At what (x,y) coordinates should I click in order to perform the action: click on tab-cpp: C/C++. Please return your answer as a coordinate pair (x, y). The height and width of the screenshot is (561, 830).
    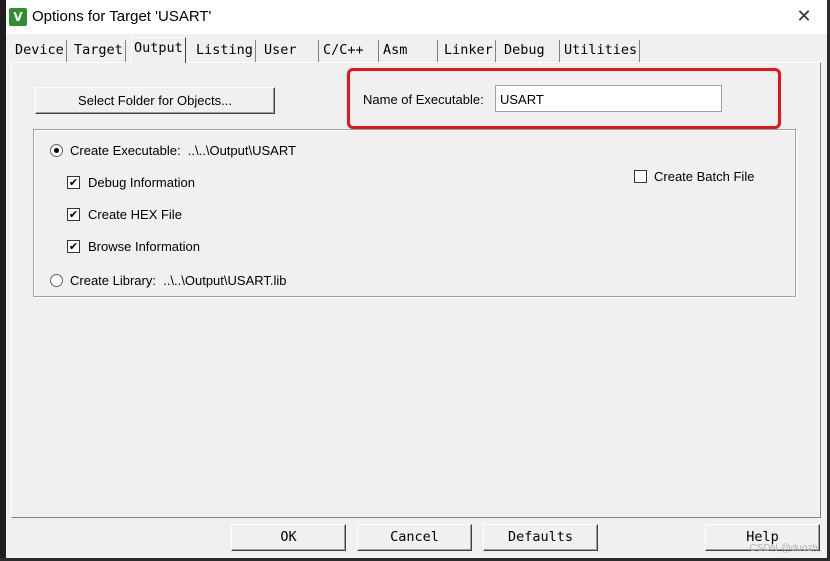
    Looking at the image, I should click on (350, 51).